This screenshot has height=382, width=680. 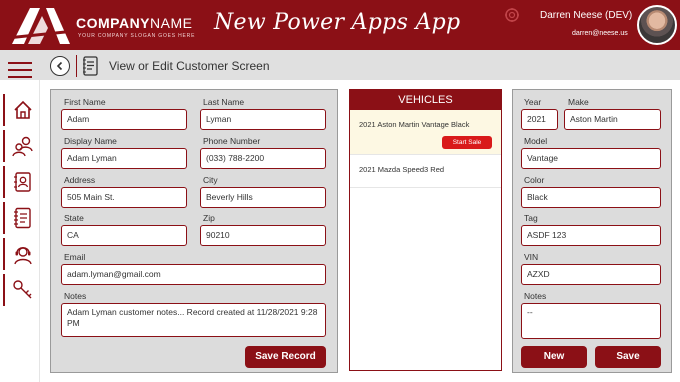 What do you see at coordinates (578, 102) in the screenshot?
I see `make-label: Make` at bounding box center [578, 102].